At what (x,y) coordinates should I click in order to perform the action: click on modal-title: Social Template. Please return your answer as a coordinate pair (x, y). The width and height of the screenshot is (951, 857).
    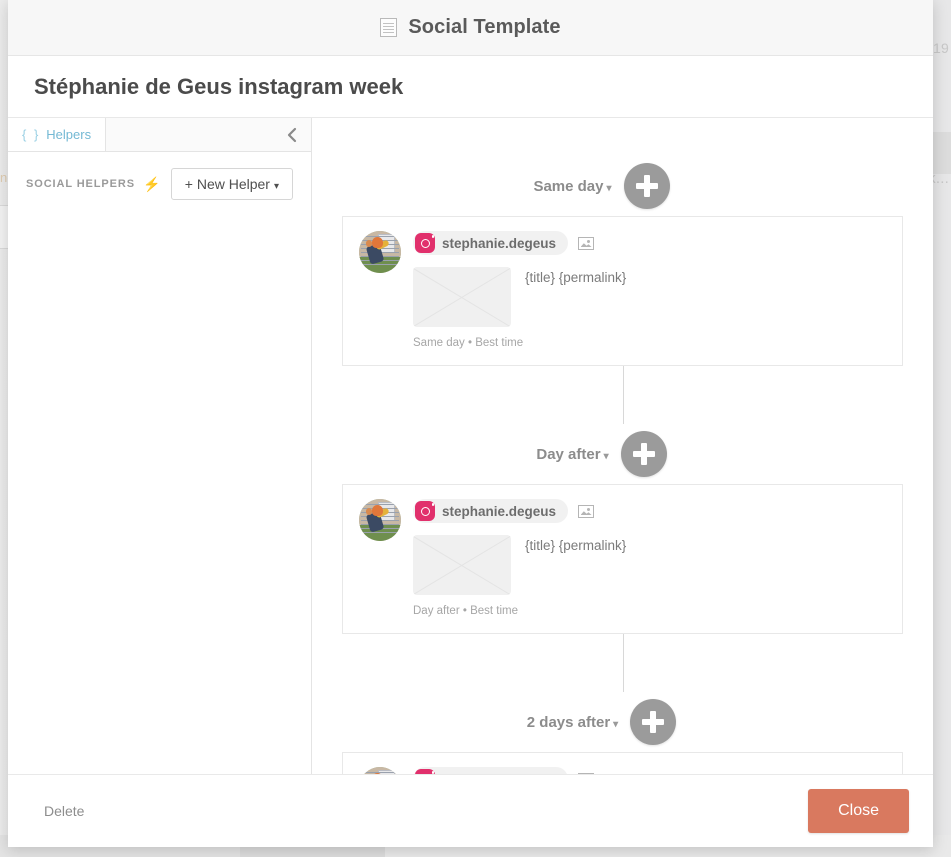
    Looking at the image, I should click on (484, 27).